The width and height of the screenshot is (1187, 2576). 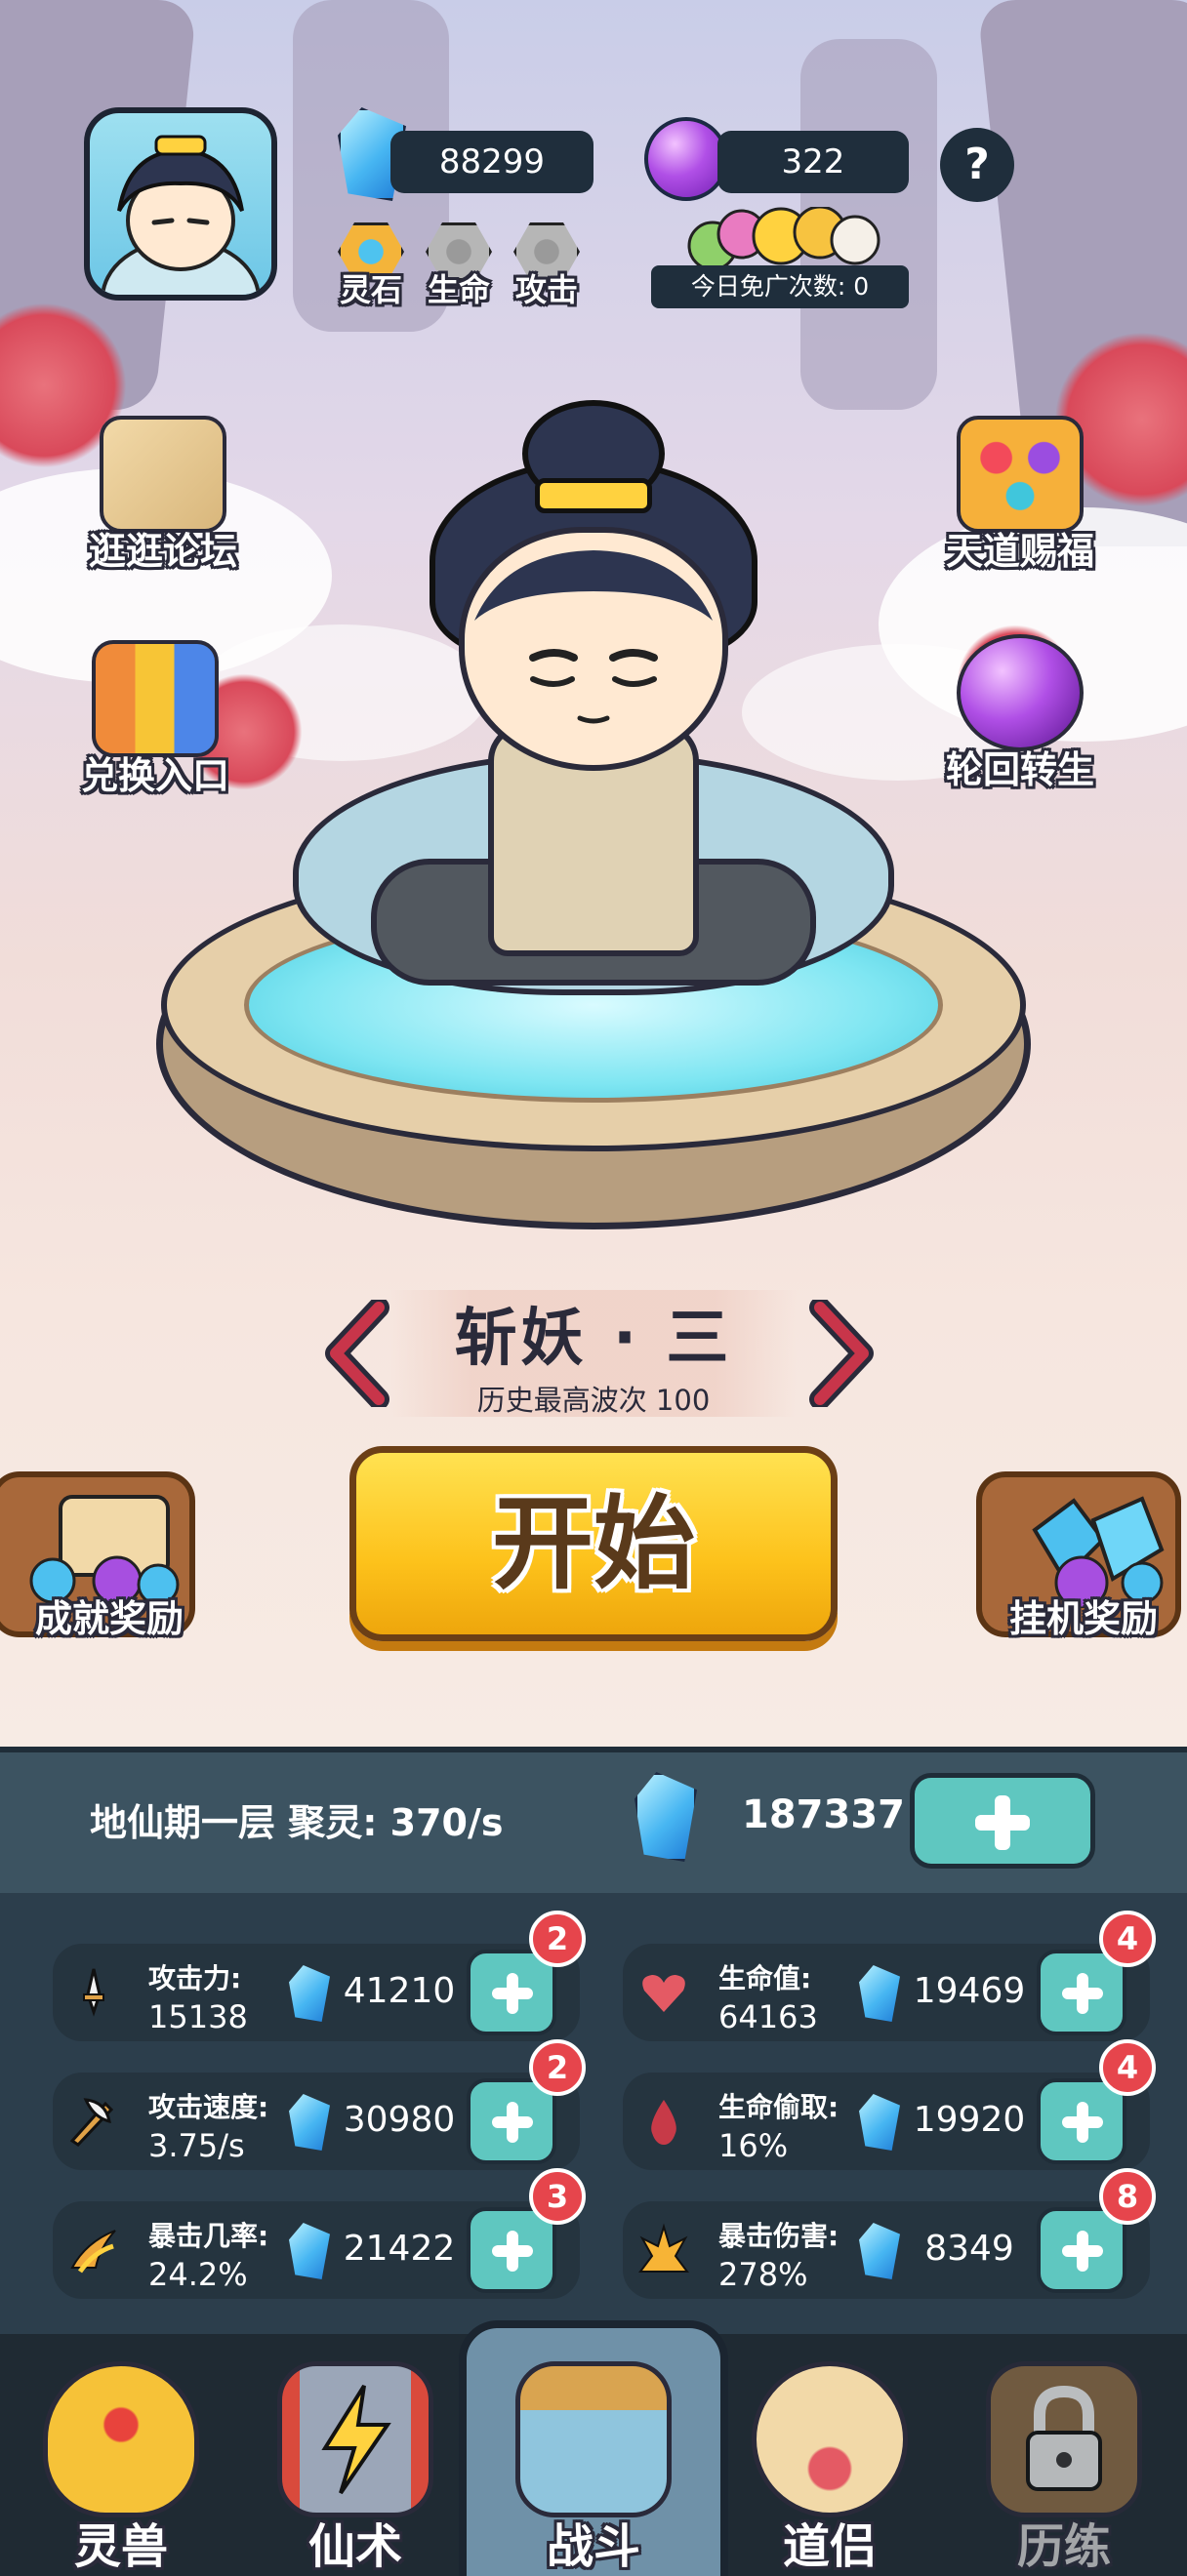 I want to click on start-label: 开始, so click(x=593, y=1543).